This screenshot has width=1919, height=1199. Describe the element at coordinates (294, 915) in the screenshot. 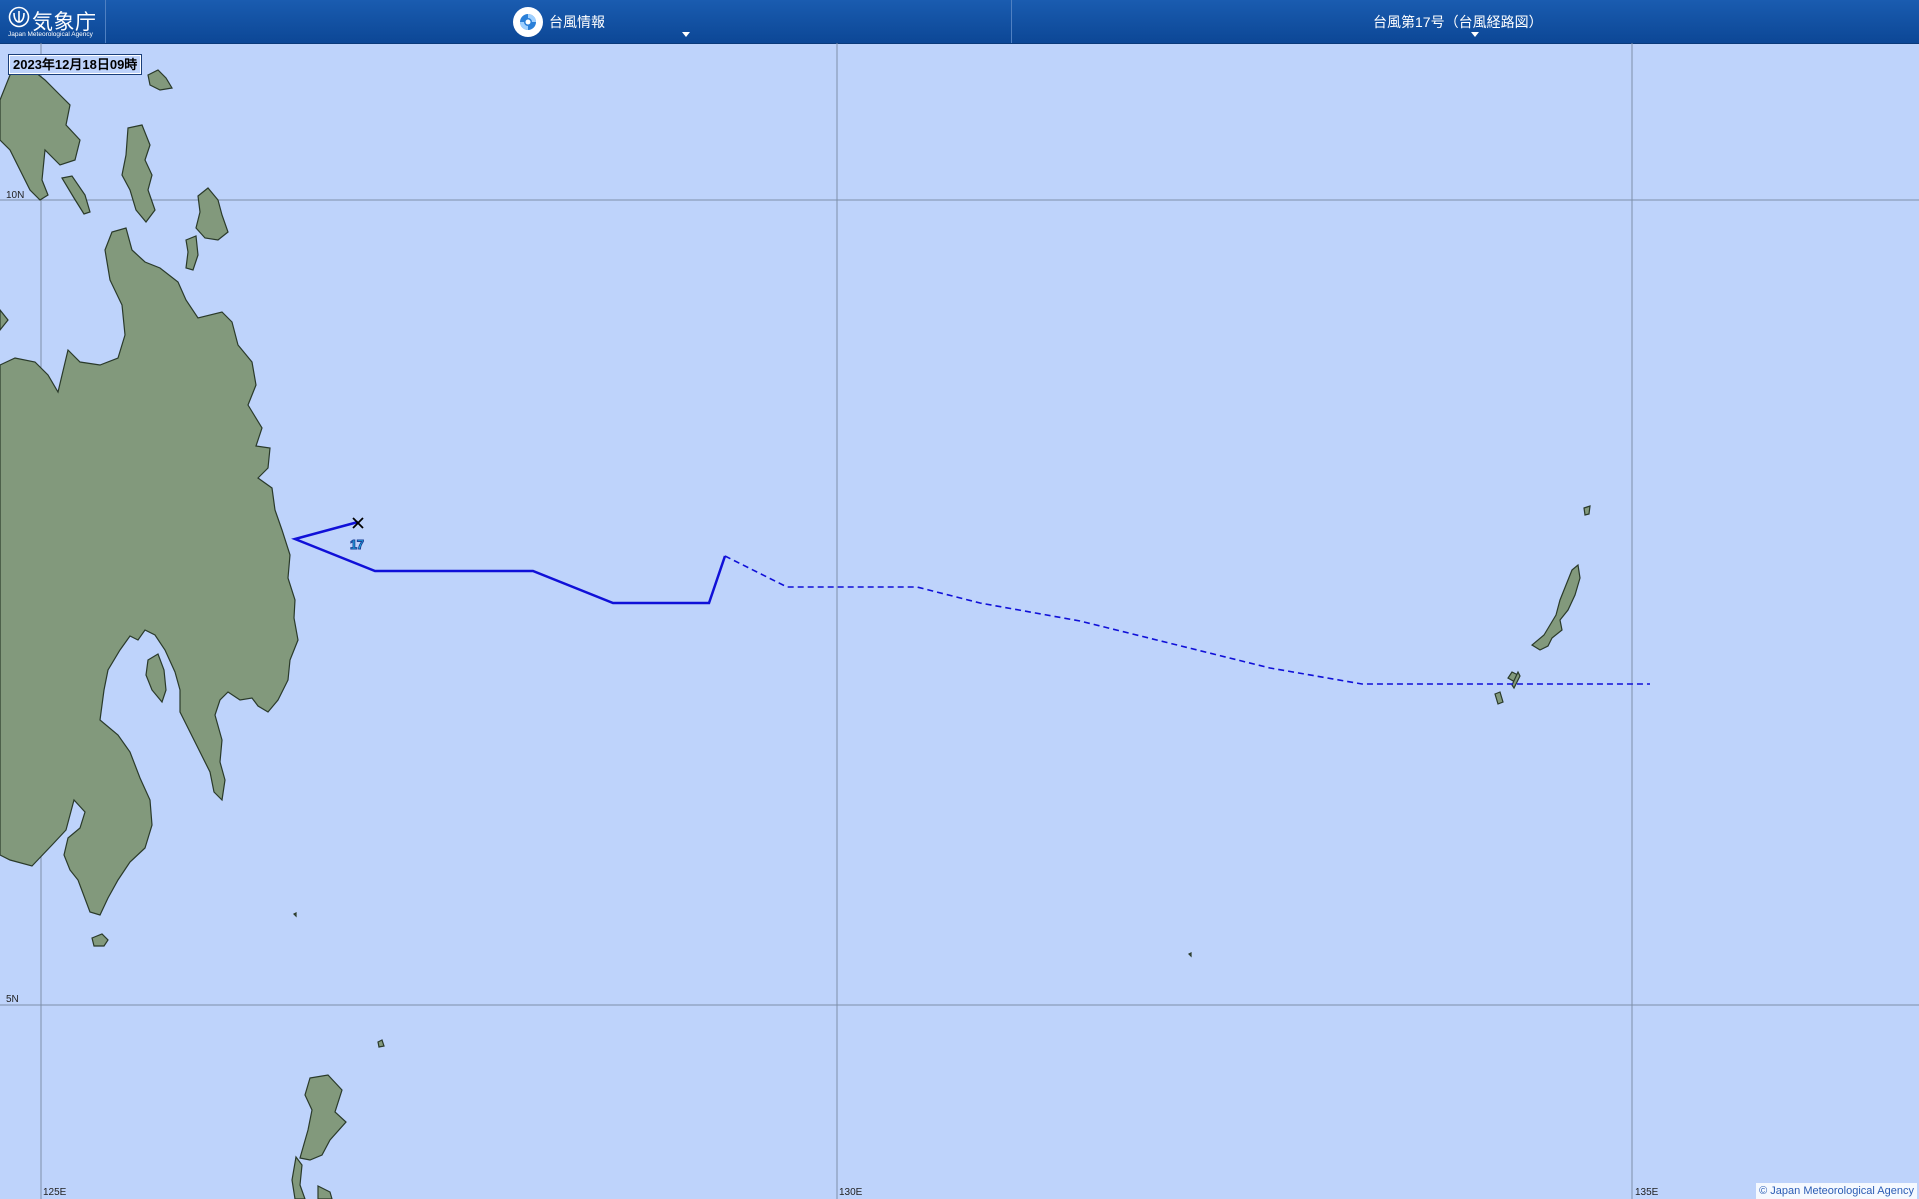

I see `land-islet2` at that location.